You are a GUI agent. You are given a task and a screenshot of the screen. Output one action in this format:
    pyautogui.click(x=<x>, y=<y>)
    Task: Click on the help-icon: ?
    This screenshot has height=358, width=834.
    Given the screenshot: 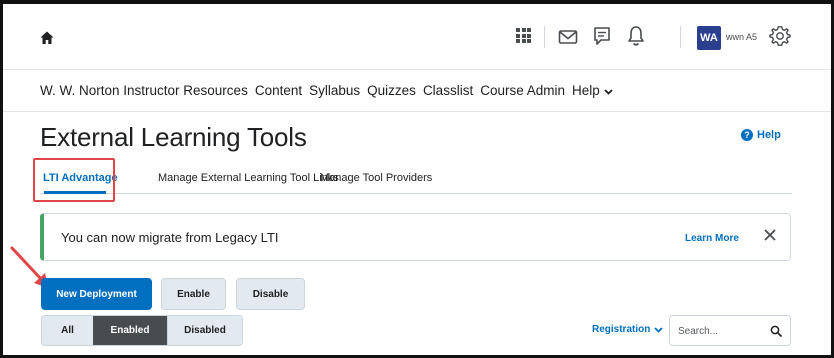 What is the action you would take?
    pyautogui.click(x=747, y=135)
    